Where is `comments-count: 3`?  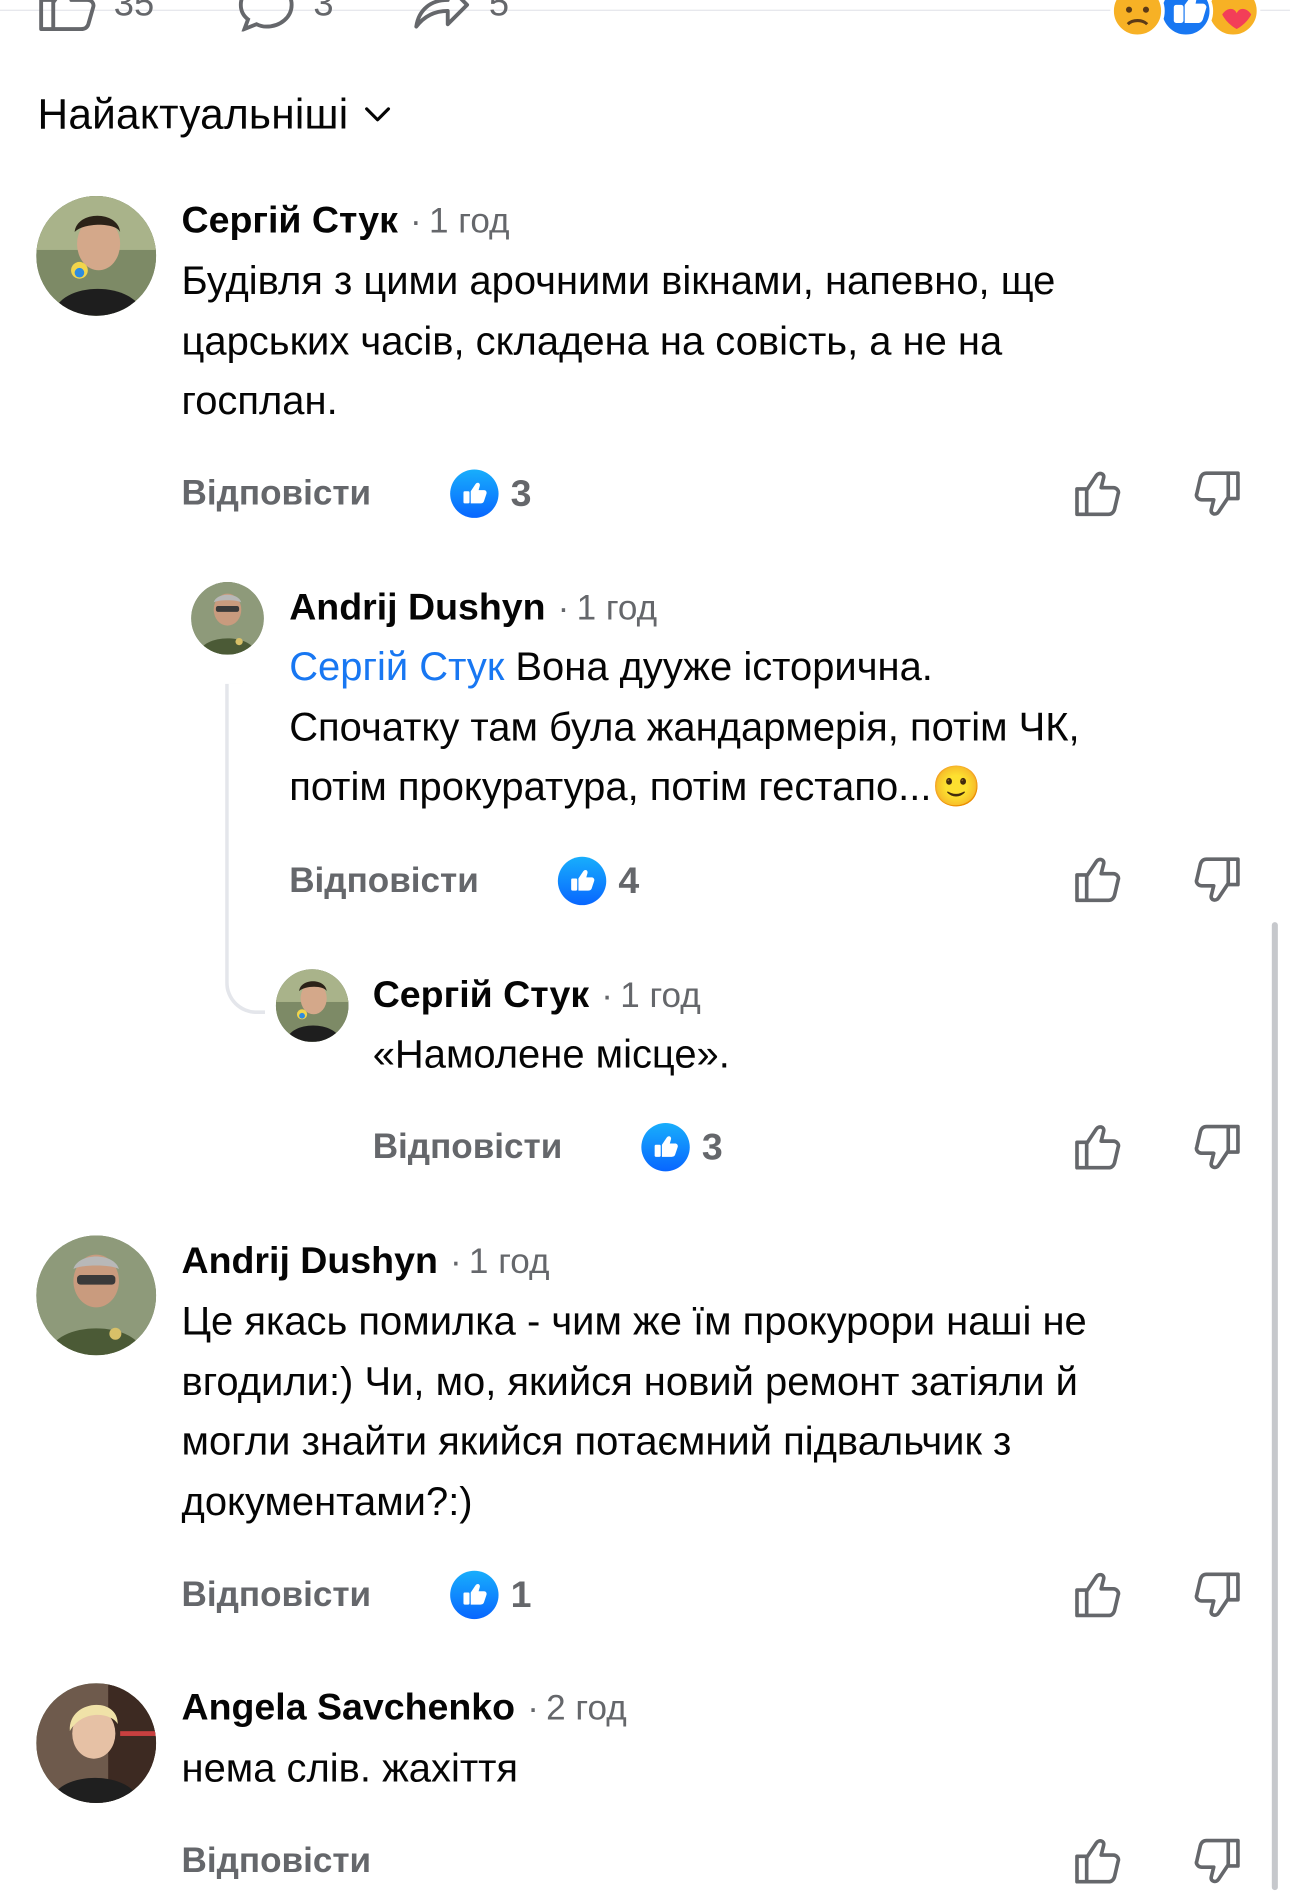
comments-count: 3 is located at coordinates (323, 12).